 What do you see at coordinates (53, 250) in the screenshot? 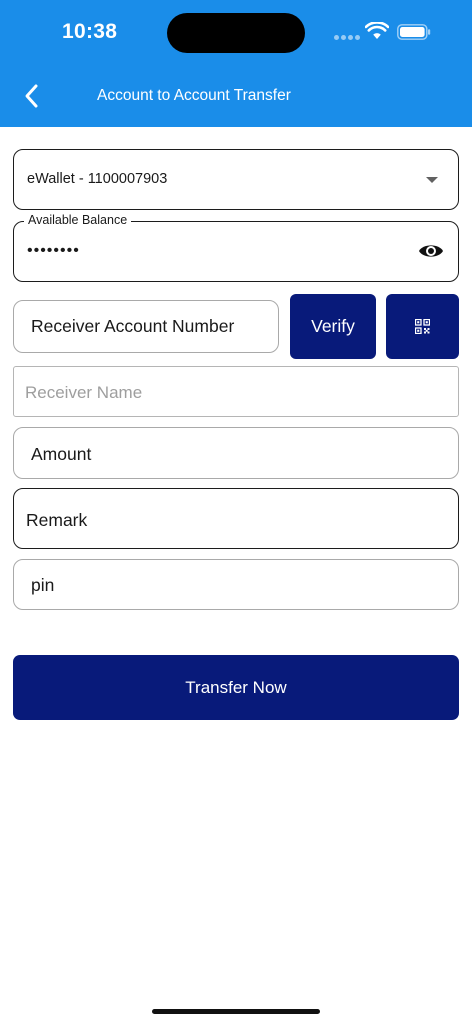
I see `available-balance-value: ••••••••` at bounding box center [53, 250].